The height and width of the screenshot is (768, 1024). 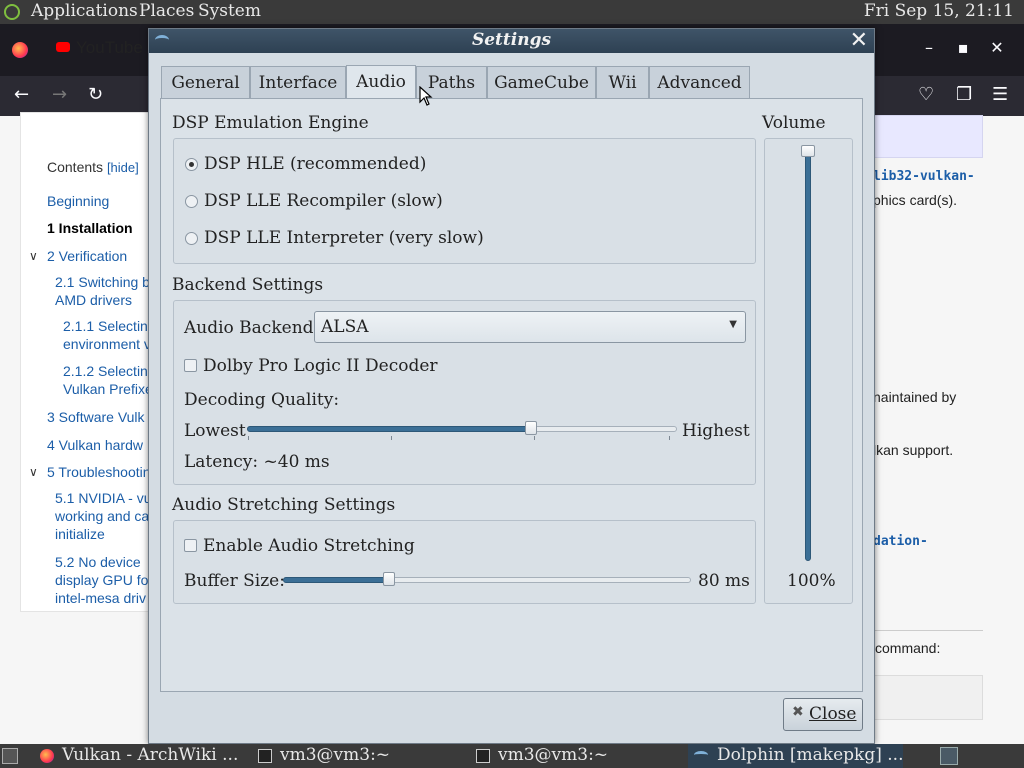 What do you see at coordinates (997, 47) in the screenshot?
I see `close-window-icon: ✕` at bounding box center [997, 47].